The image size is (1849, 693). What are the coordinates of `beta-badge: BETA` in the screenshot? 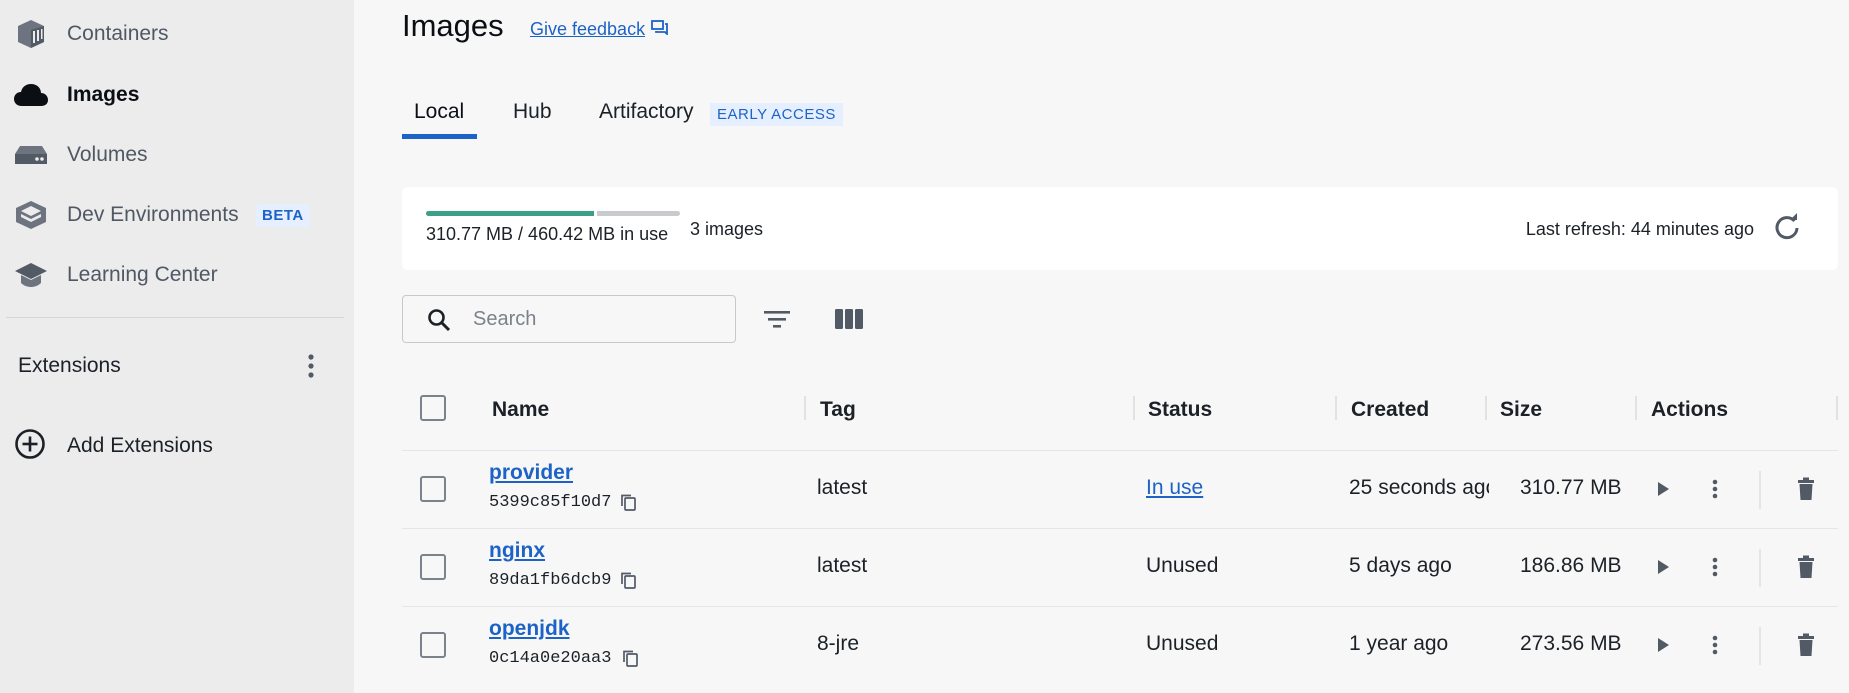 It's located at (283, 215).